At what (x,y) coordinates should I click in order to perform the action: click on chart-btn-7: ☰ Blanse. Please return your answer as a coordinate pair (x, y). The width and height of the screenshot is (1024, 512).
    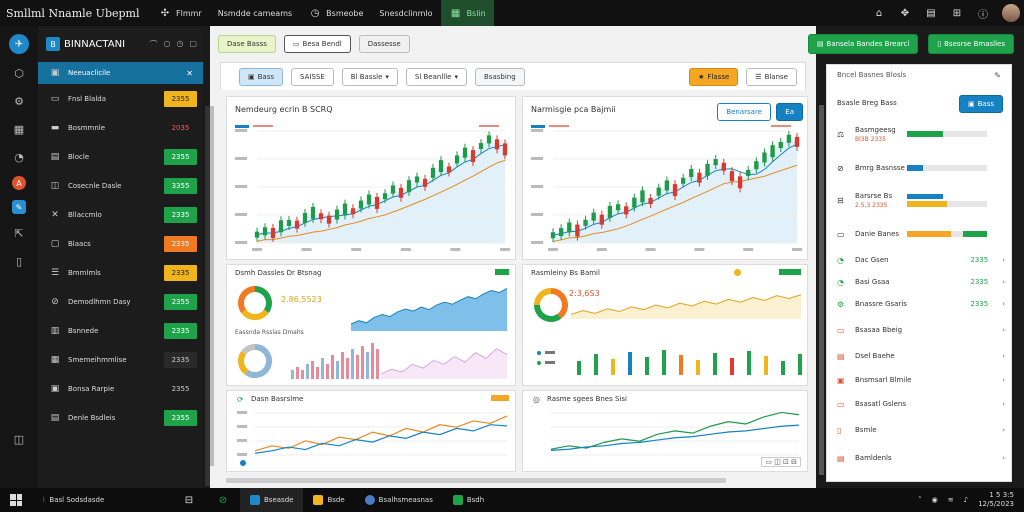
    Looking at the image, I should click on (771, 76).